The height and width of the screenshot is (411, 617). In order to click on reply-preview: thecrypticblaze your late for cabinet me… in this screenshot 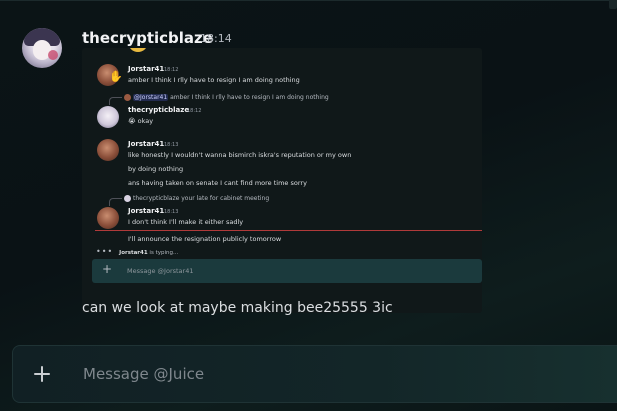, I will do `click(196, 198)`.